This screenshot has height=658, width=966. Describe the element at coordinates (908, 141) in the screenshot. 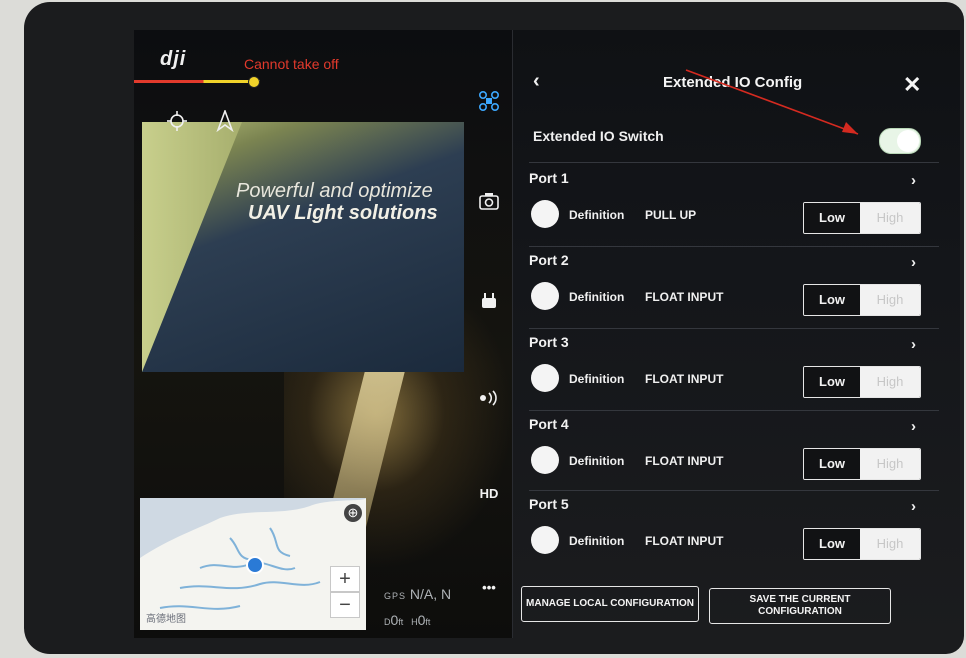

I see `switch-knob` at that location.